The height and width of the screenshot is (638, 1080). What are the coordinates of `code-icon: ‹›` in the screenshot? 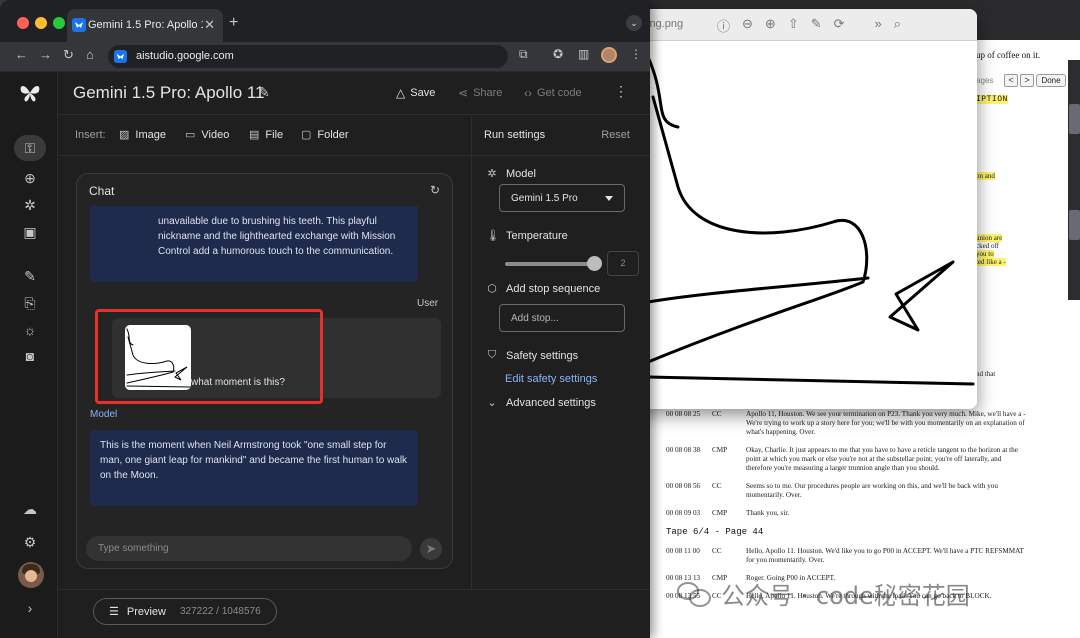 It's located at (528, 93).